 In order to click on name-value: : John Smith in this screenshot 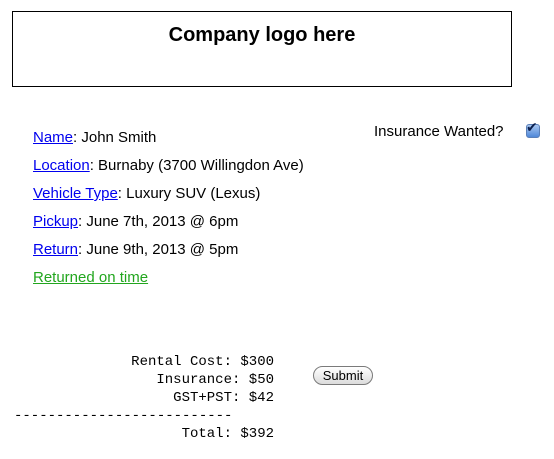, I will do `click(115, 137)`.